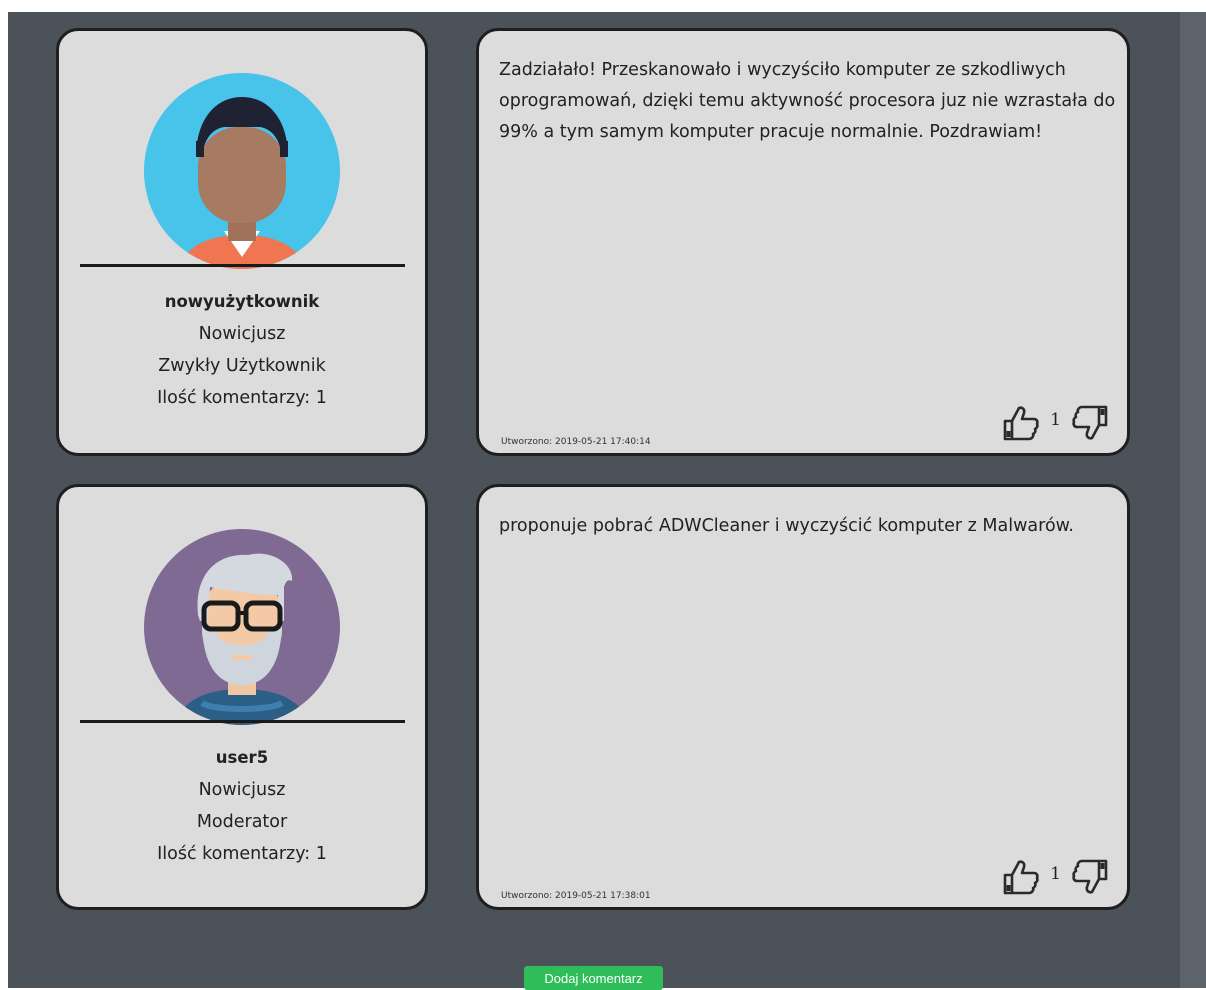 The image size is (1206, 990). Describe the element at coordinates (242, 822) in the screenshot. I see `user-role: Moderator` at that location.